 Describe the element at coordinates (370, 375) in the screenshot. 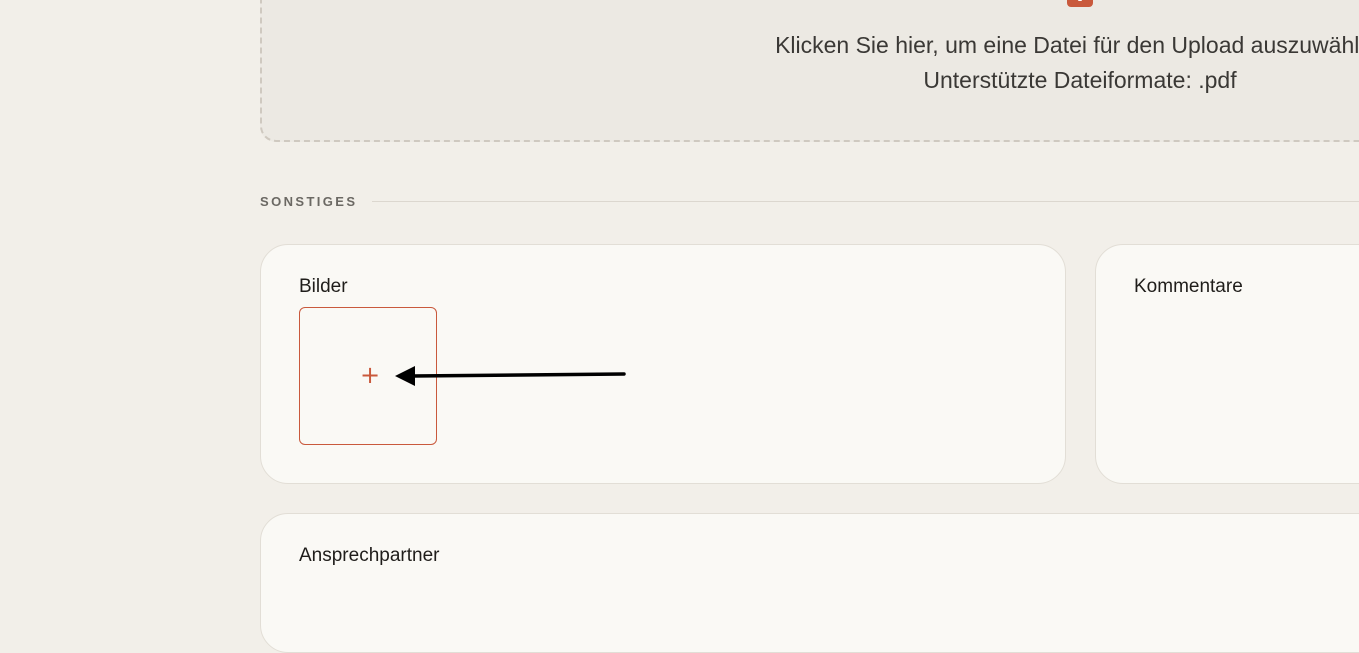

I see `plus-icon: +` at that location.